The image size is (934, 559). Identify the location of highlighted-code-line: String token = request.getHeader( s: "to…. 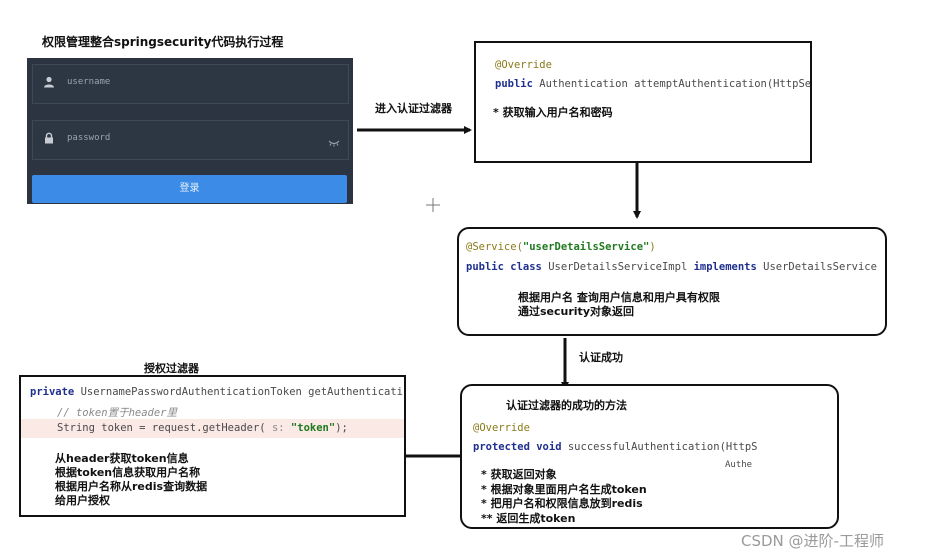
(212, 428).